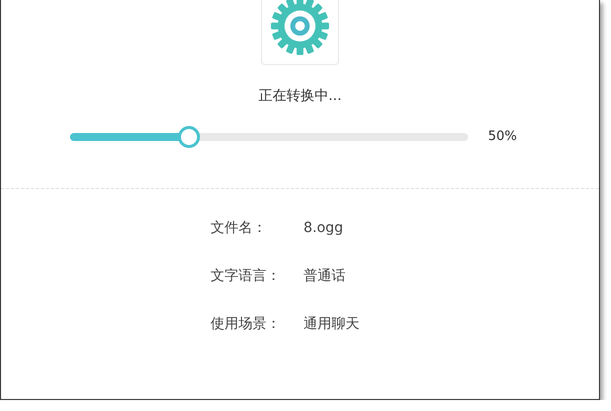 This screenshot has height=411, width=611. I want to click on detail-value: 普通话, so click(325, 276).